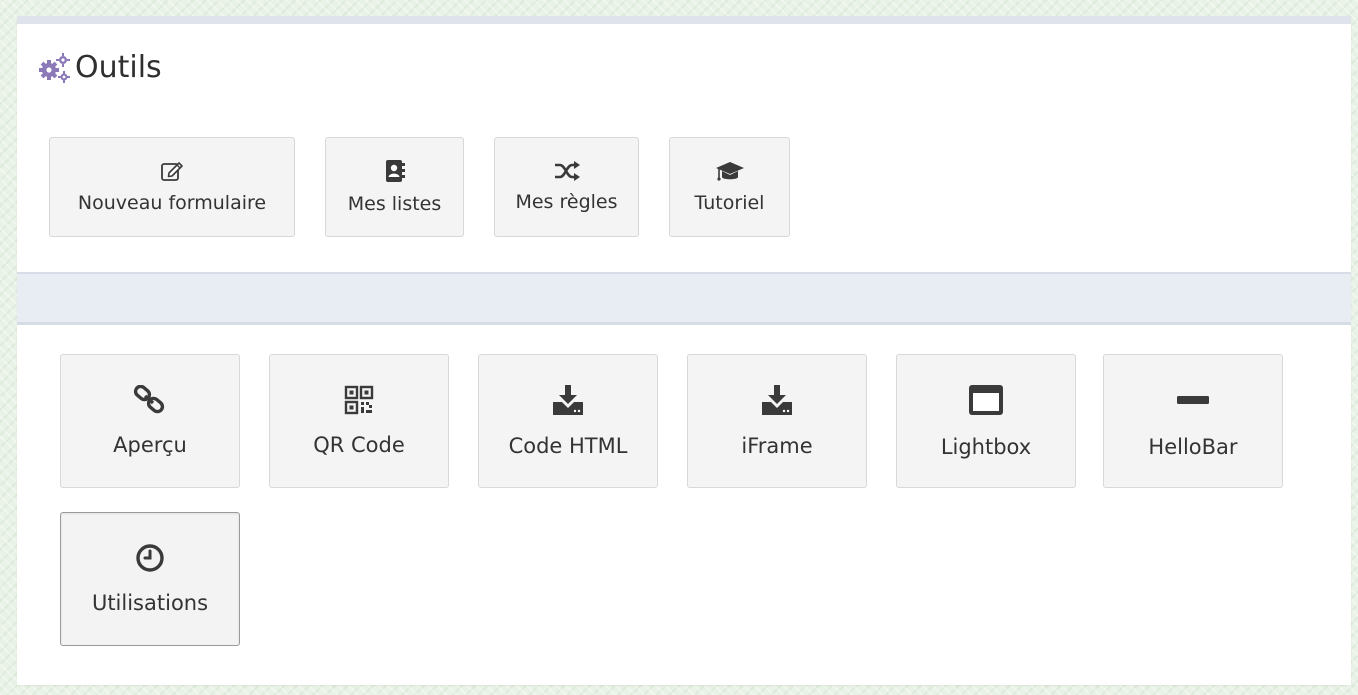 This screenshot has width=1358, height=695. I want to click on window-icon, so click(986, 402).